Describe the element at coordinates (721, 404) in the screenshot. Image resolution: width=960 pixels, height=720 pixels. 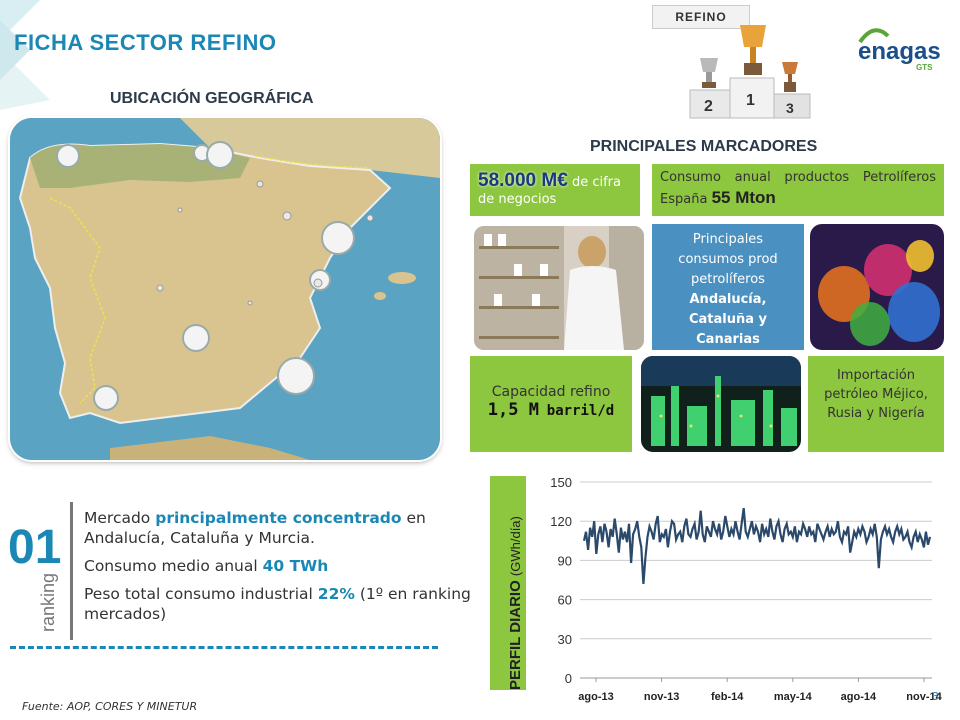
I see `refinery-photo` at that location.